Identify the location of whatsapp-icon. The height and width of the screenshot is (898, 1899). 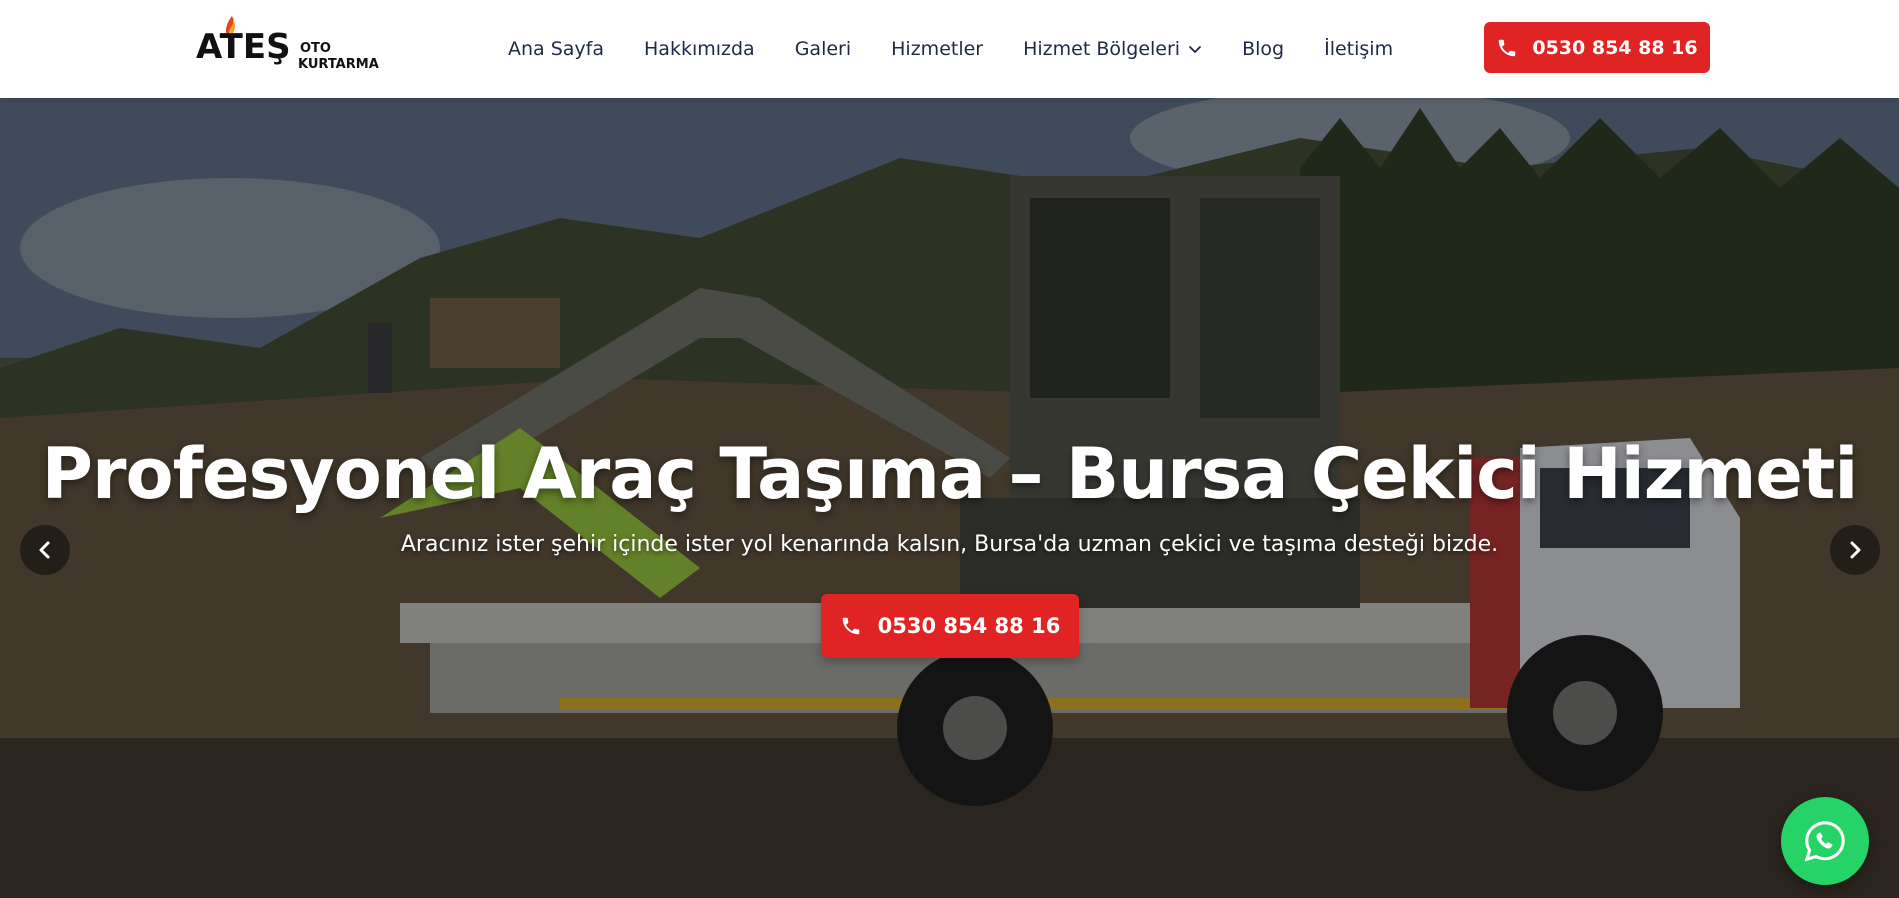
(1824, 841).